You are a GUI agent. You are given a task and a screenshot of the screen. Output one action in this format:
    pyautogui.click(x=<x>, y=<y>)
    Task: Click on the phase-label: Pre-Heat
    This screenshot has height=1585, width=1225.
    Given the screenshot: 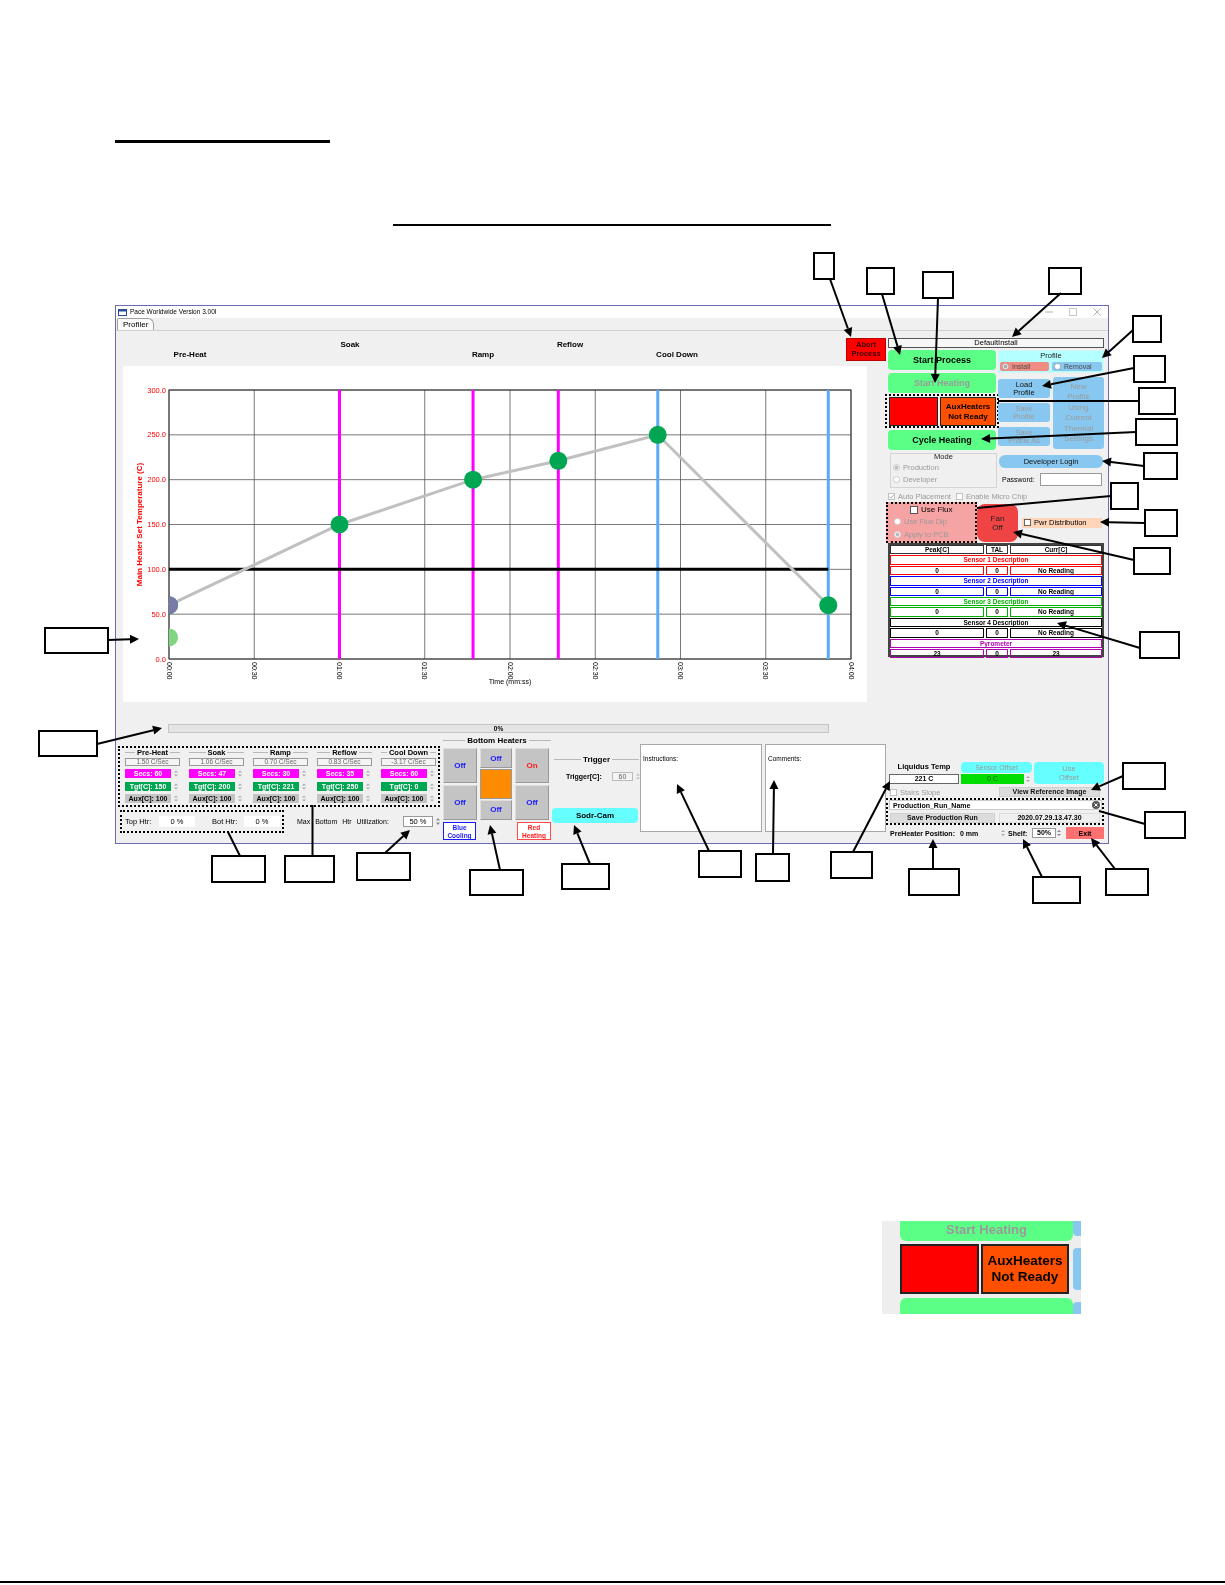 What is the action you would take?
    pyautogui.click(x=190, y=355)
    